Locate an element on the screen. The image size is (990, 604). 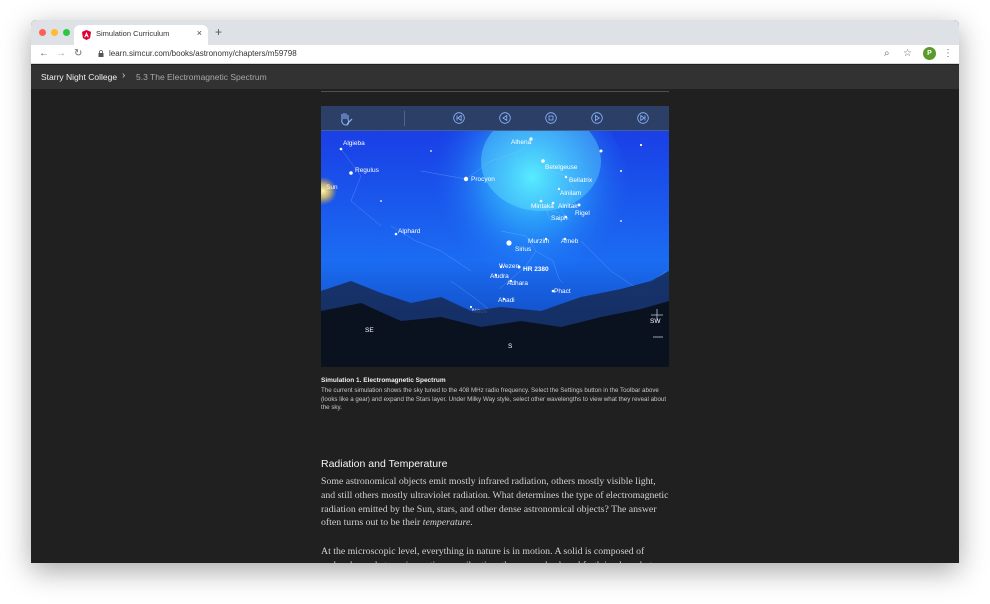
toolbar-divider is located at coordinates (404, 118).